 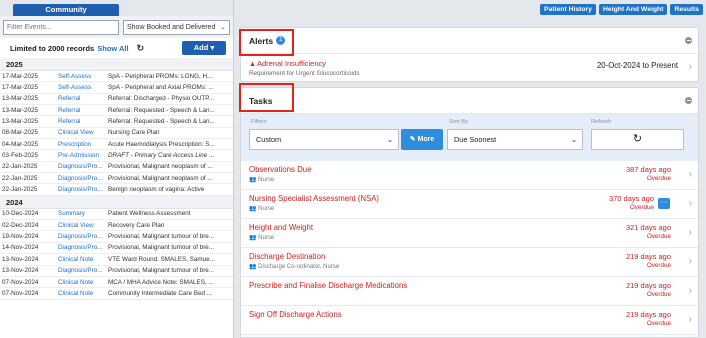 I want to click on event-date: 08-Mar-2025, so click(x=20, y=133).